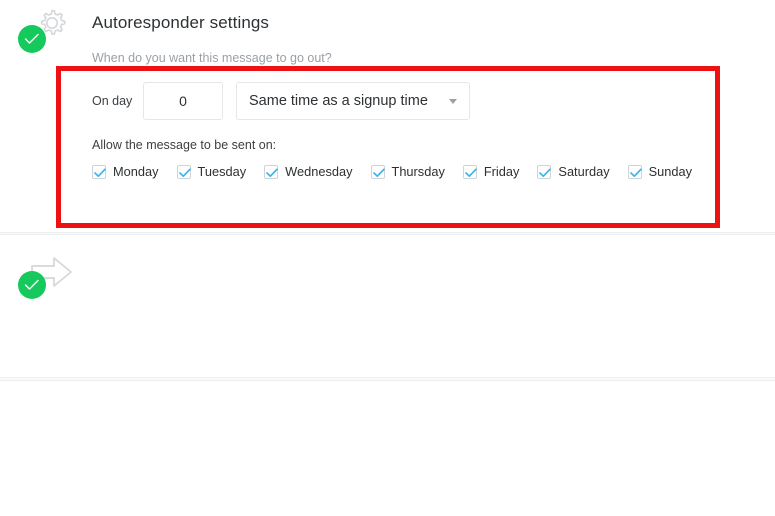 Image resolution: width=775 pixels, height=516 pixels. What do you see at coordinates (183, 101) in the screenshot?
I see `on-day-input` at bounding box center [183, 101].